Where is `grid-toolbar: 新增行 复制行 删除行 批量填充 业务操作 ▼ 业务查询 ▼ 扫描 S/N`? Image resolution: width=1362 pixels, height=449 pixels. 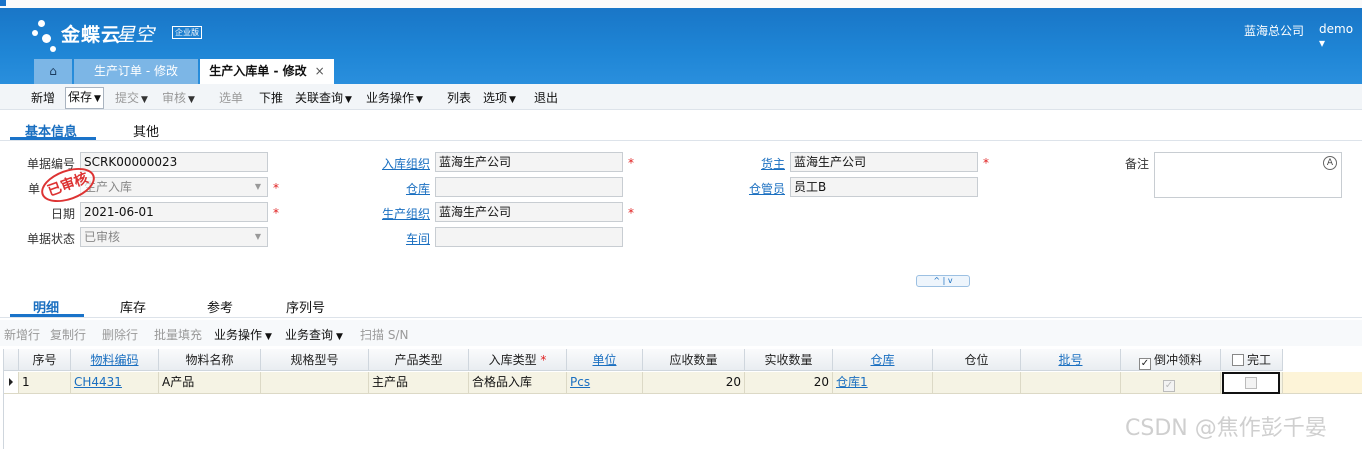
grid-toolbar: 新增行 复制行 删除行 批量填充 业务操作 ▼ 业务查询 ▼ 扫描 S/N is located at coordinates (681, 333).